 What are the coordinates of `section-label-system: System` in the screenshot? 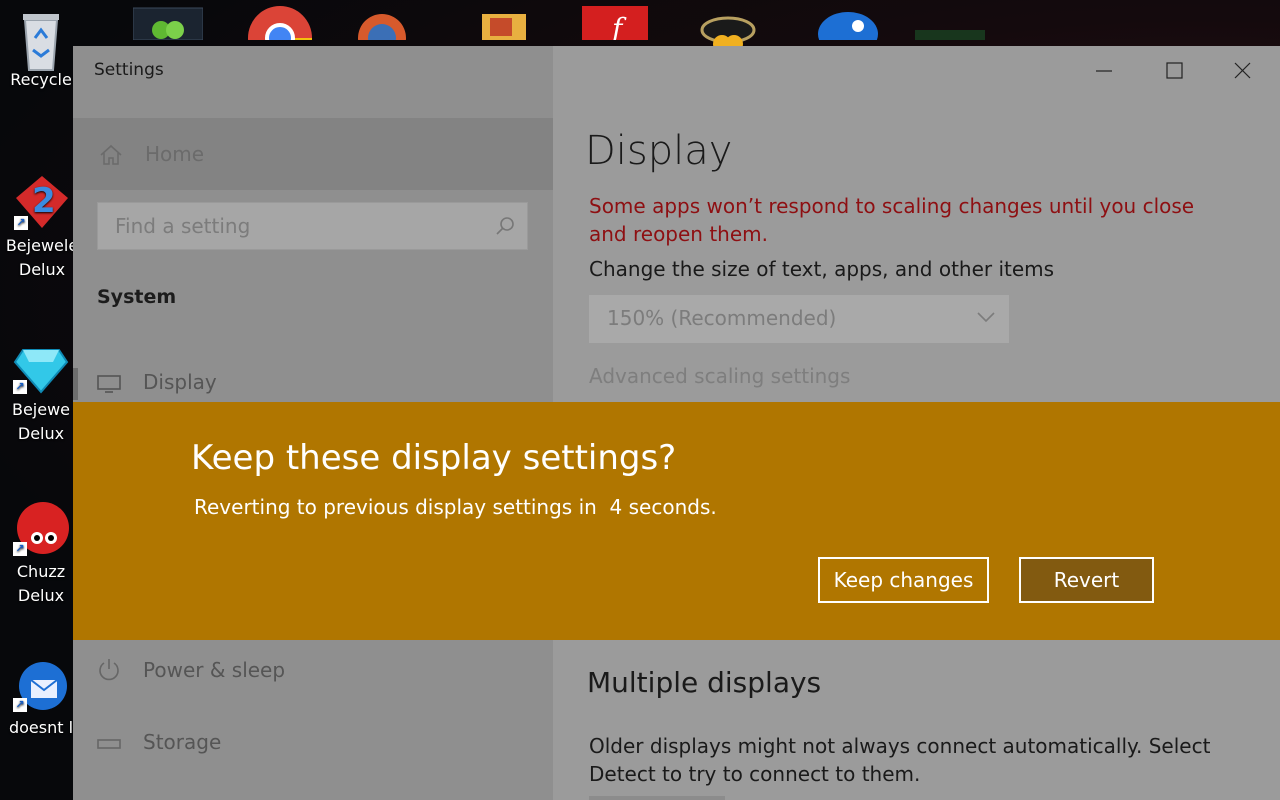 It's located at (137, 297).